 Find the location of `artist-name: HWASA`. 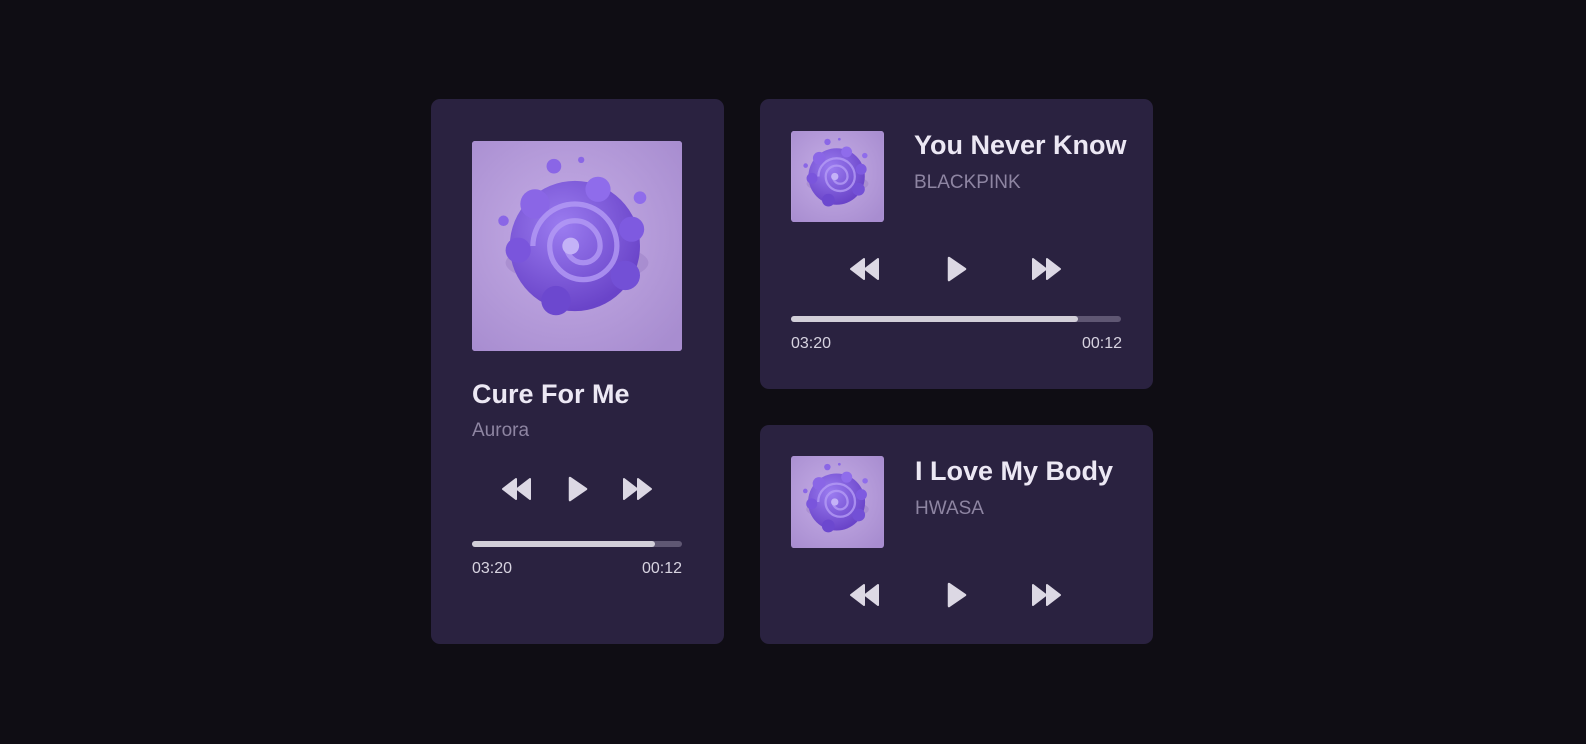

artist-name: HWASA is located at coordinates (949, 508).